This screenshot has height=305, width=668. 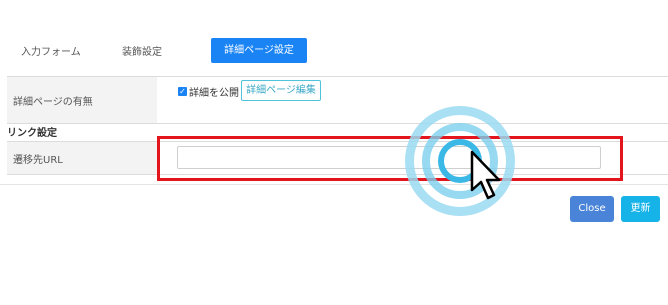 What do you see at coordinates (334, 184) in the screenshot?
I see `divider` at bounding box center [334, 184].